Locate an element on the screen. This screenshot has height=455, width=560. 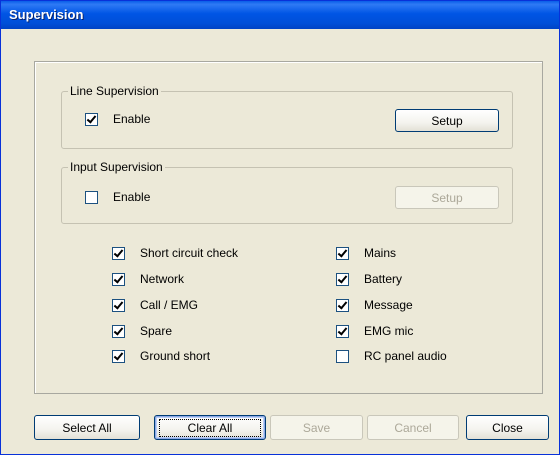
line-supervision-legend: Line Supervision is located at coordinates (114, 91).